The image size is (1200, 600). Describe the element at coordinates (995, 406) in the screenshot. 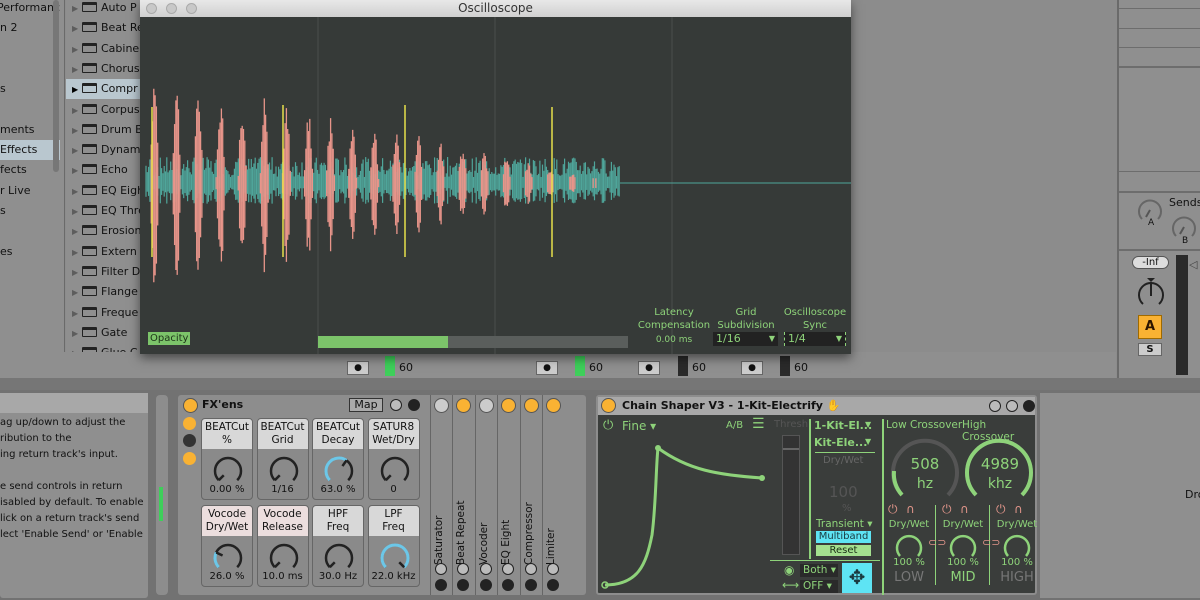

I see `expand-icon` at that location.